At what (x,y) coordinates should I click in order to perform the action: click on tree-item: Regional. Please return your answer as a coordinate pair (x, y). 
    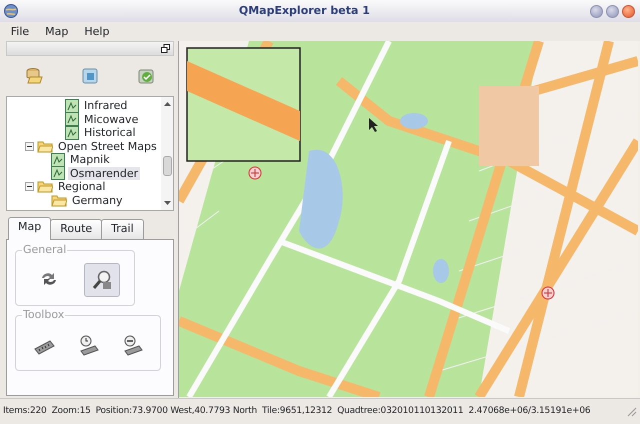
    Looking at the image, I should click on (82, 187).